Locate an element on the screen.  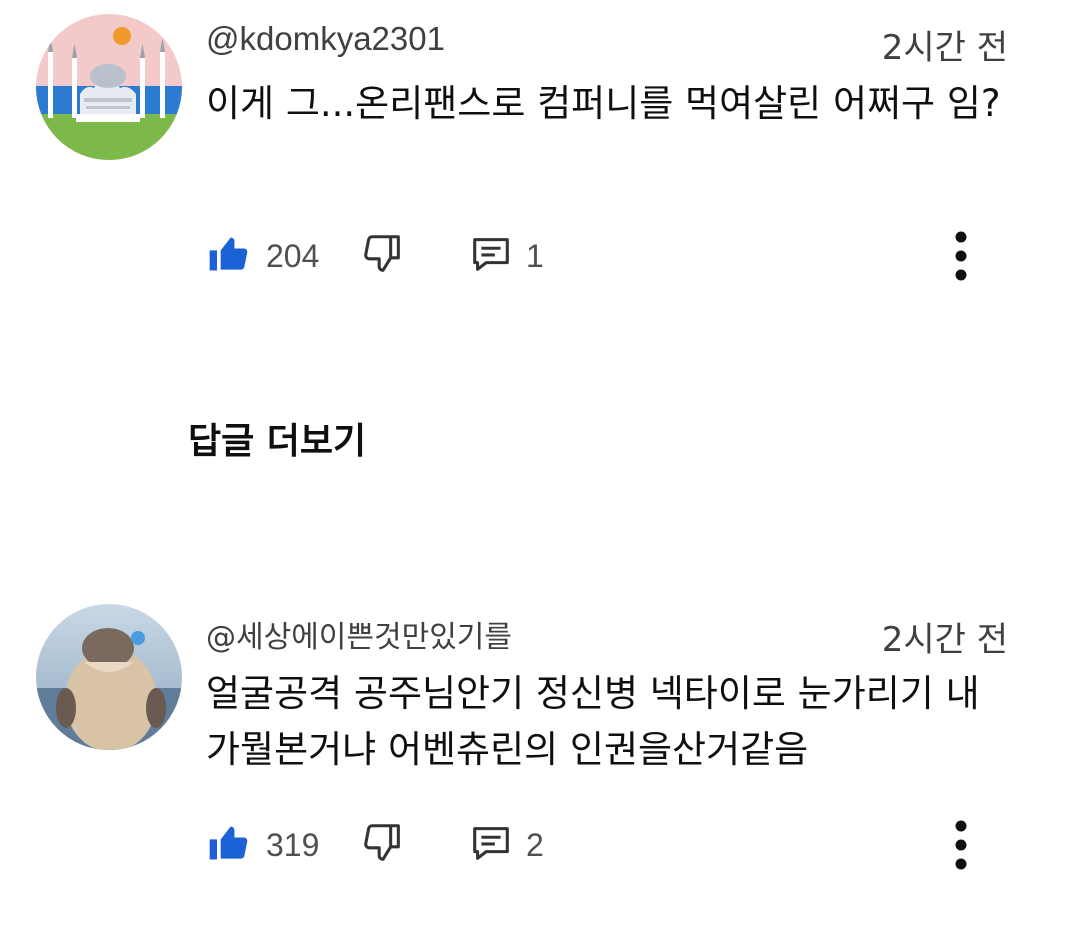
reply-count: 1 is located at coordinates (535, 255).